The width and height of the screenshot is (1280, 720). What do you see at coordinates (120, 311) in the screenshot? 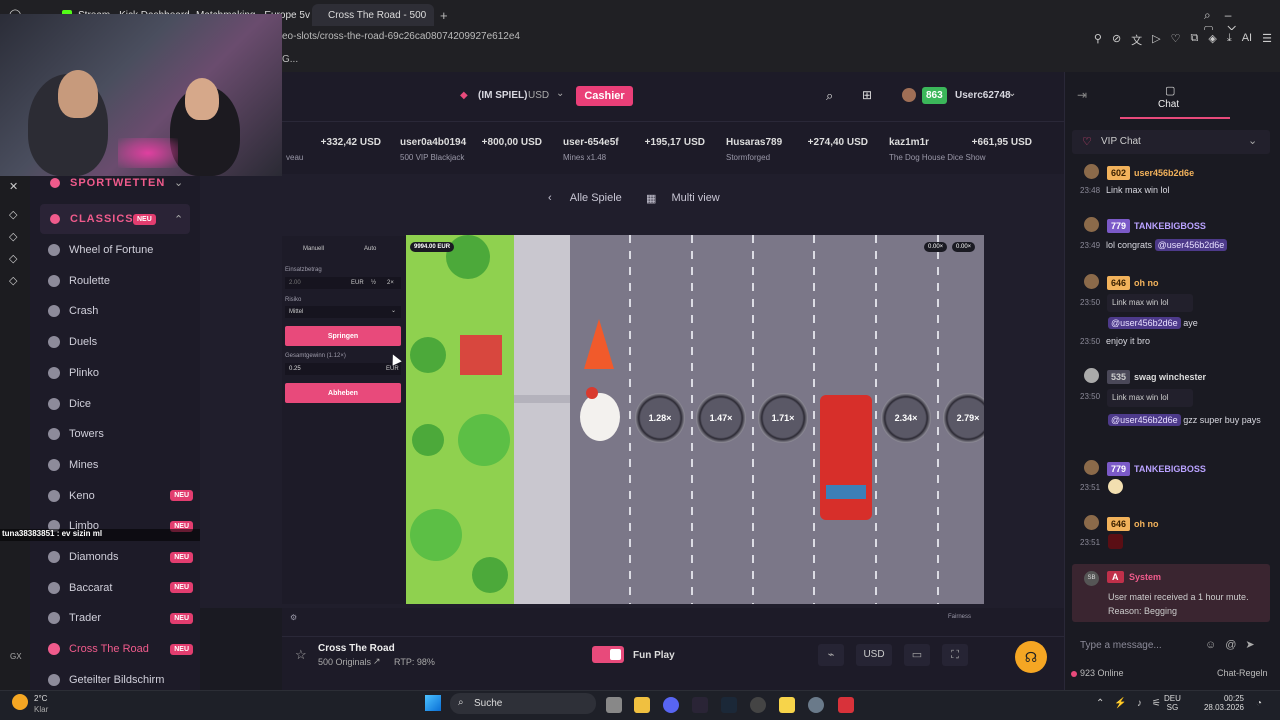
I see `sidebar-item: Crash` at bounding box center [120, 311].